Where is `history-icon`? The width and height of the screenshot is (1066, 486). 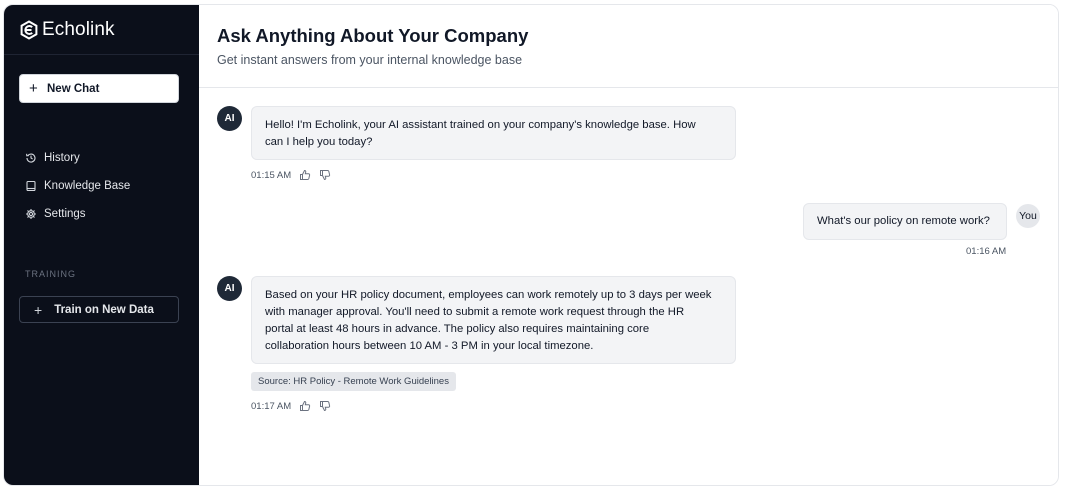 history-icon is located at coordinates (31, 158).